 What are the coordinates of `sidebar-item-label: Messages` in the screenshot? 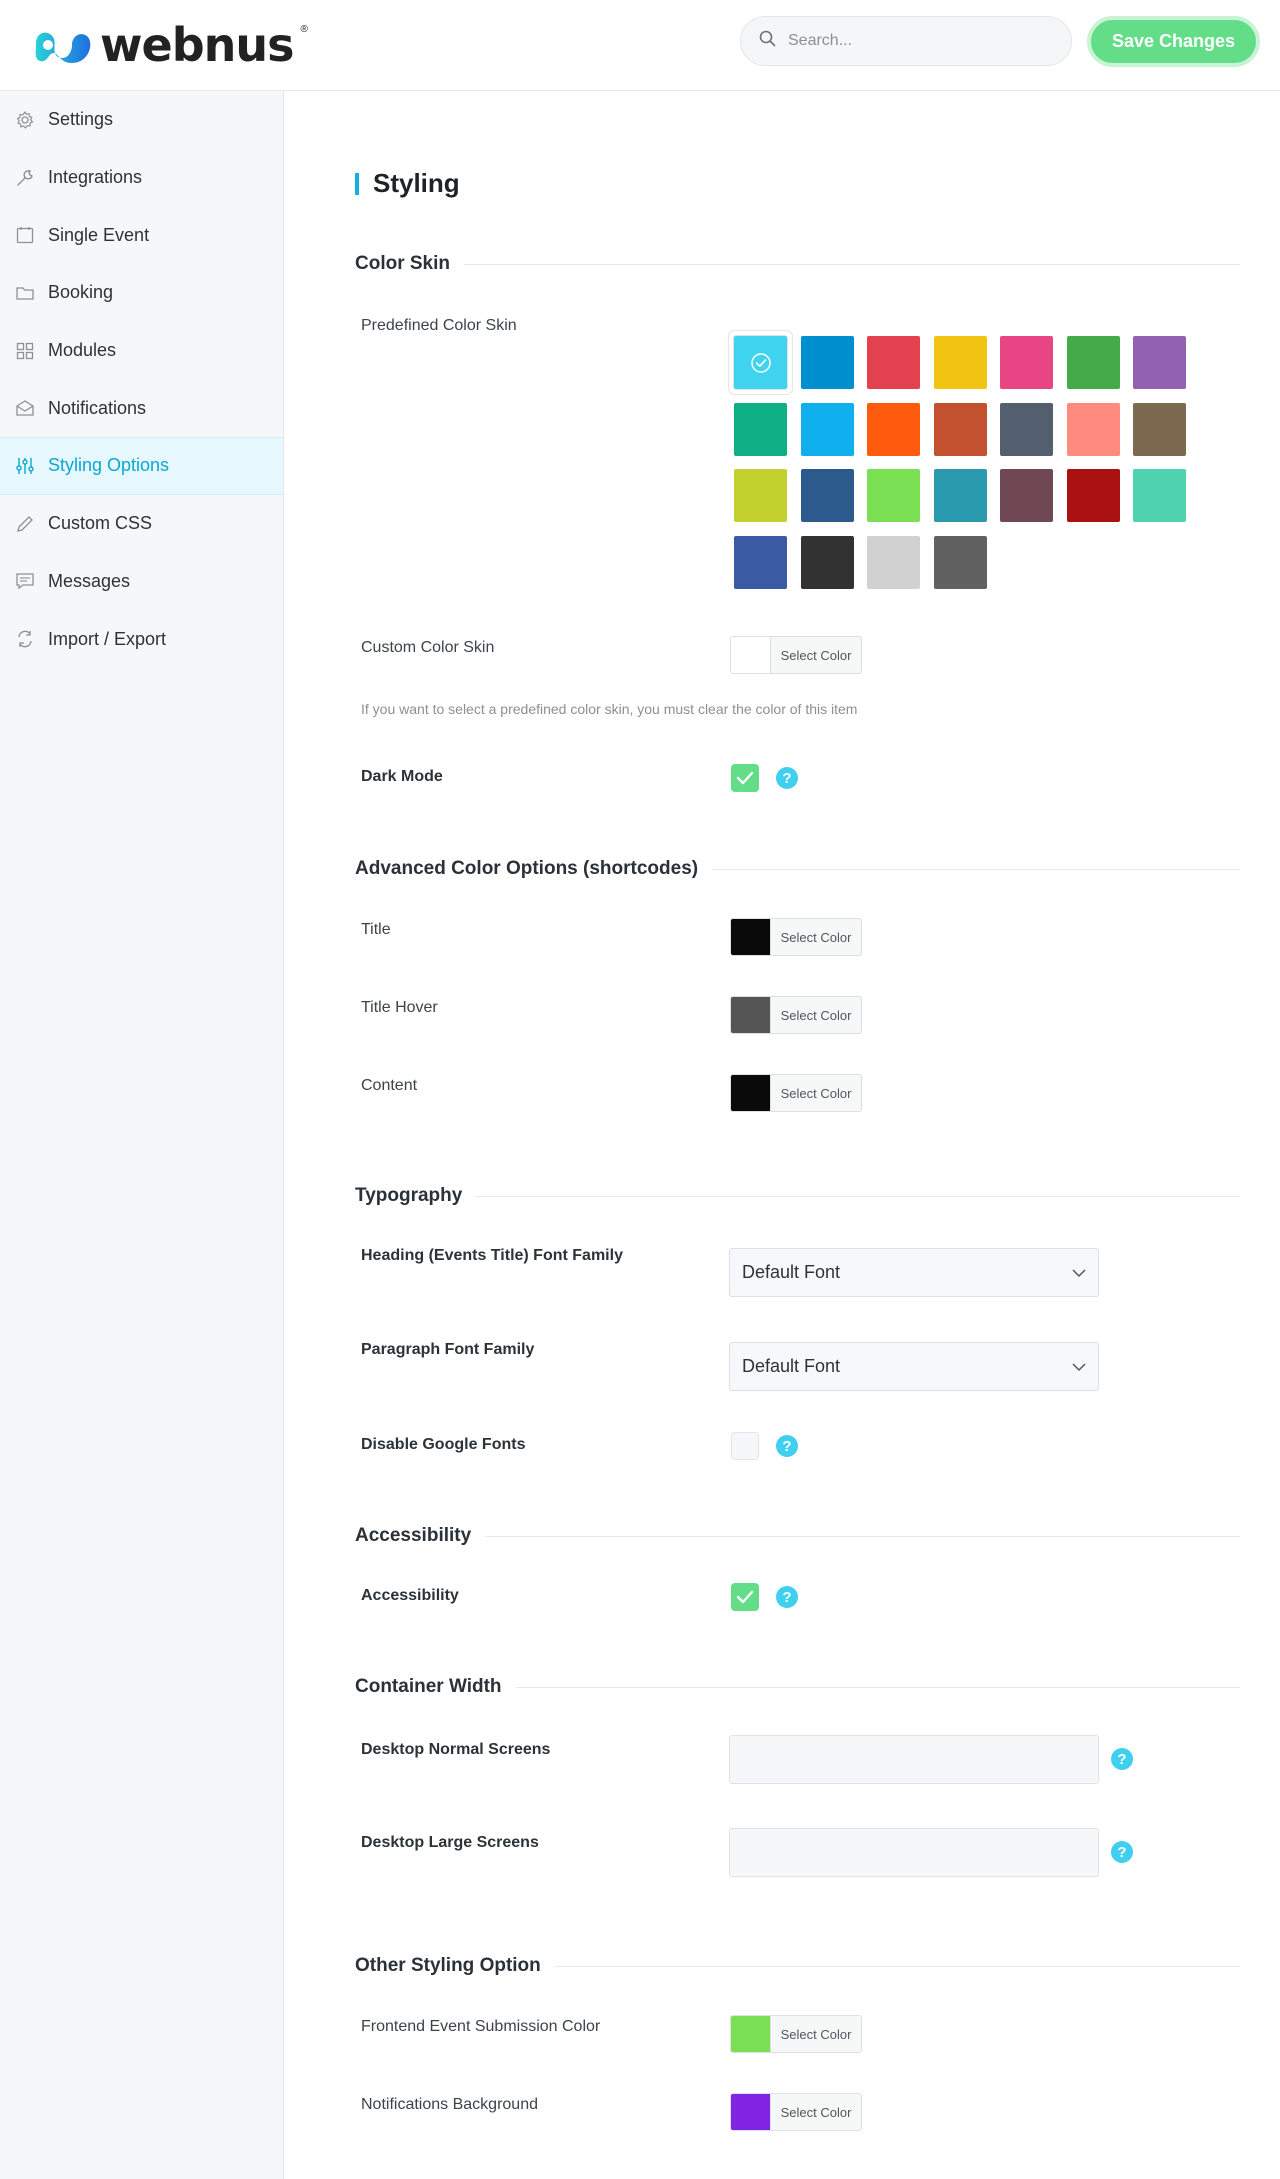 It's located at (89, 580).